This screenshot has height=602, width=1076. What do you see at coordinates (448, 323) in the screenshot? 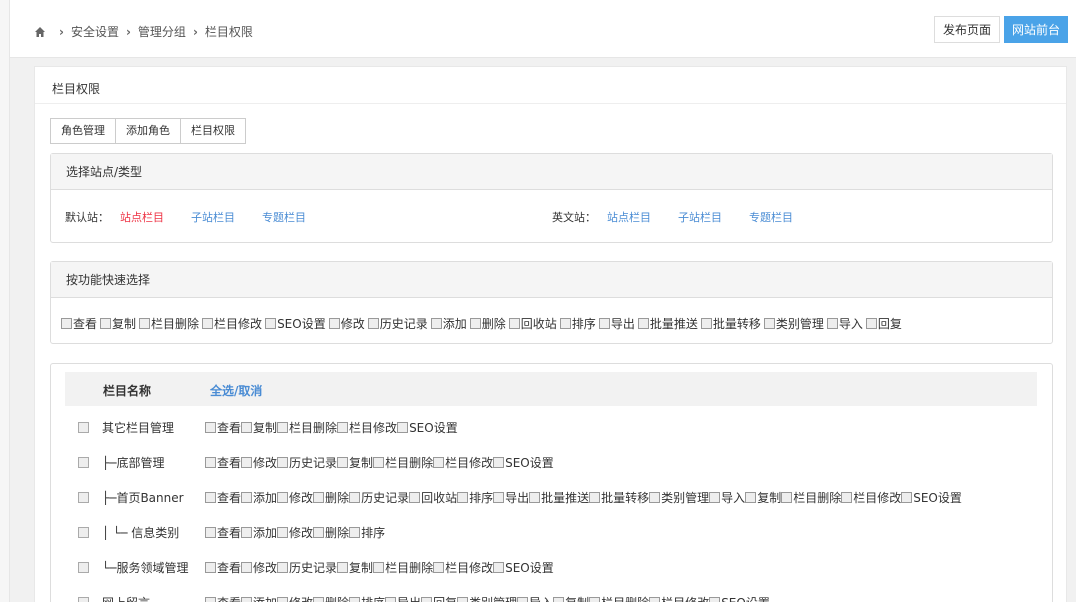
I see `quick-select-option: 添加` at bounding box center [448, 323].